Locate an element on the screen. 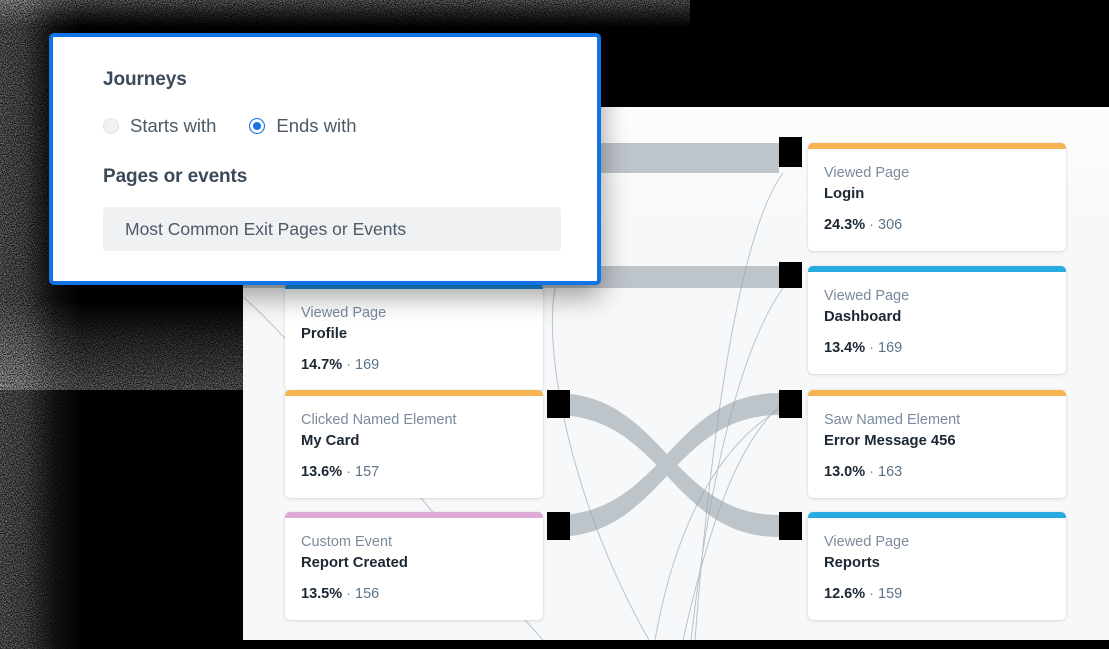  card-event-title: Dashboard is located at coordinates (863, 317).